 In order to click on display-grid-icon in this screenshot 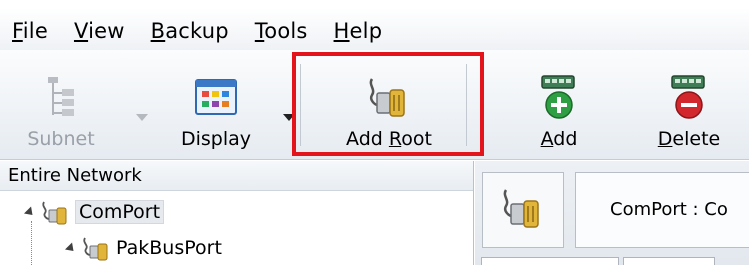, I will do `click(216, 97)`.